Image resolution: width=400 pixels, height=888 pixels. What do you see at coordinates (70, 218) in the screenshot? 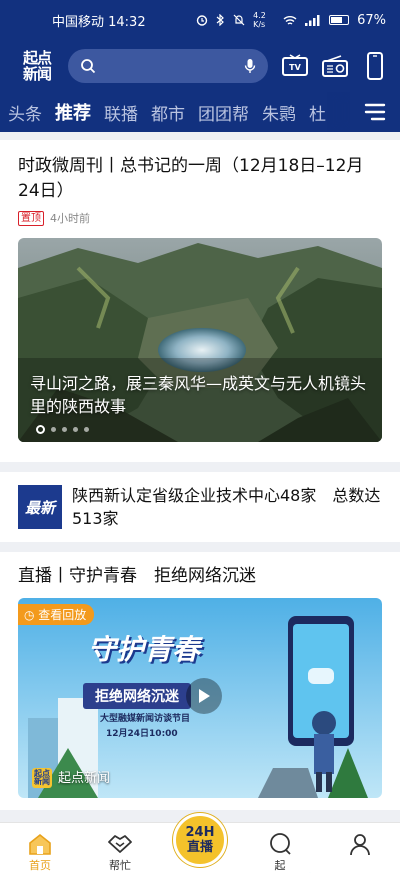
I see `news-time: 4小时前` at bounding box center [70, 218].